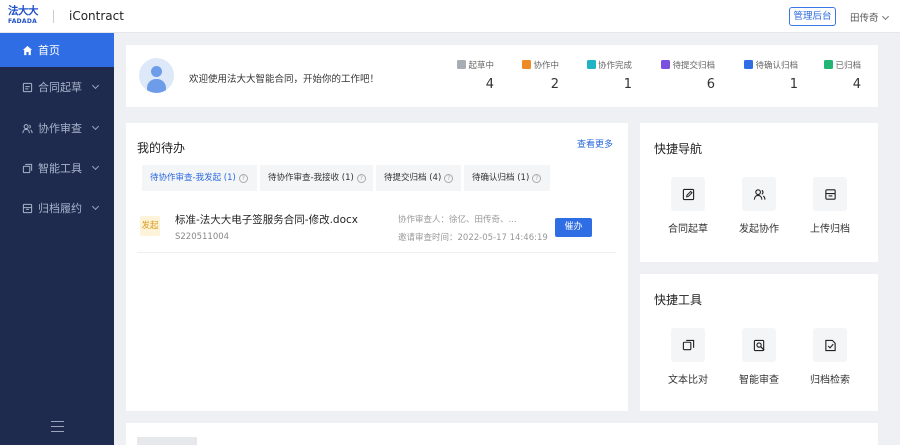  I want to click on todo-title: 我的待办, so click(161, 148).